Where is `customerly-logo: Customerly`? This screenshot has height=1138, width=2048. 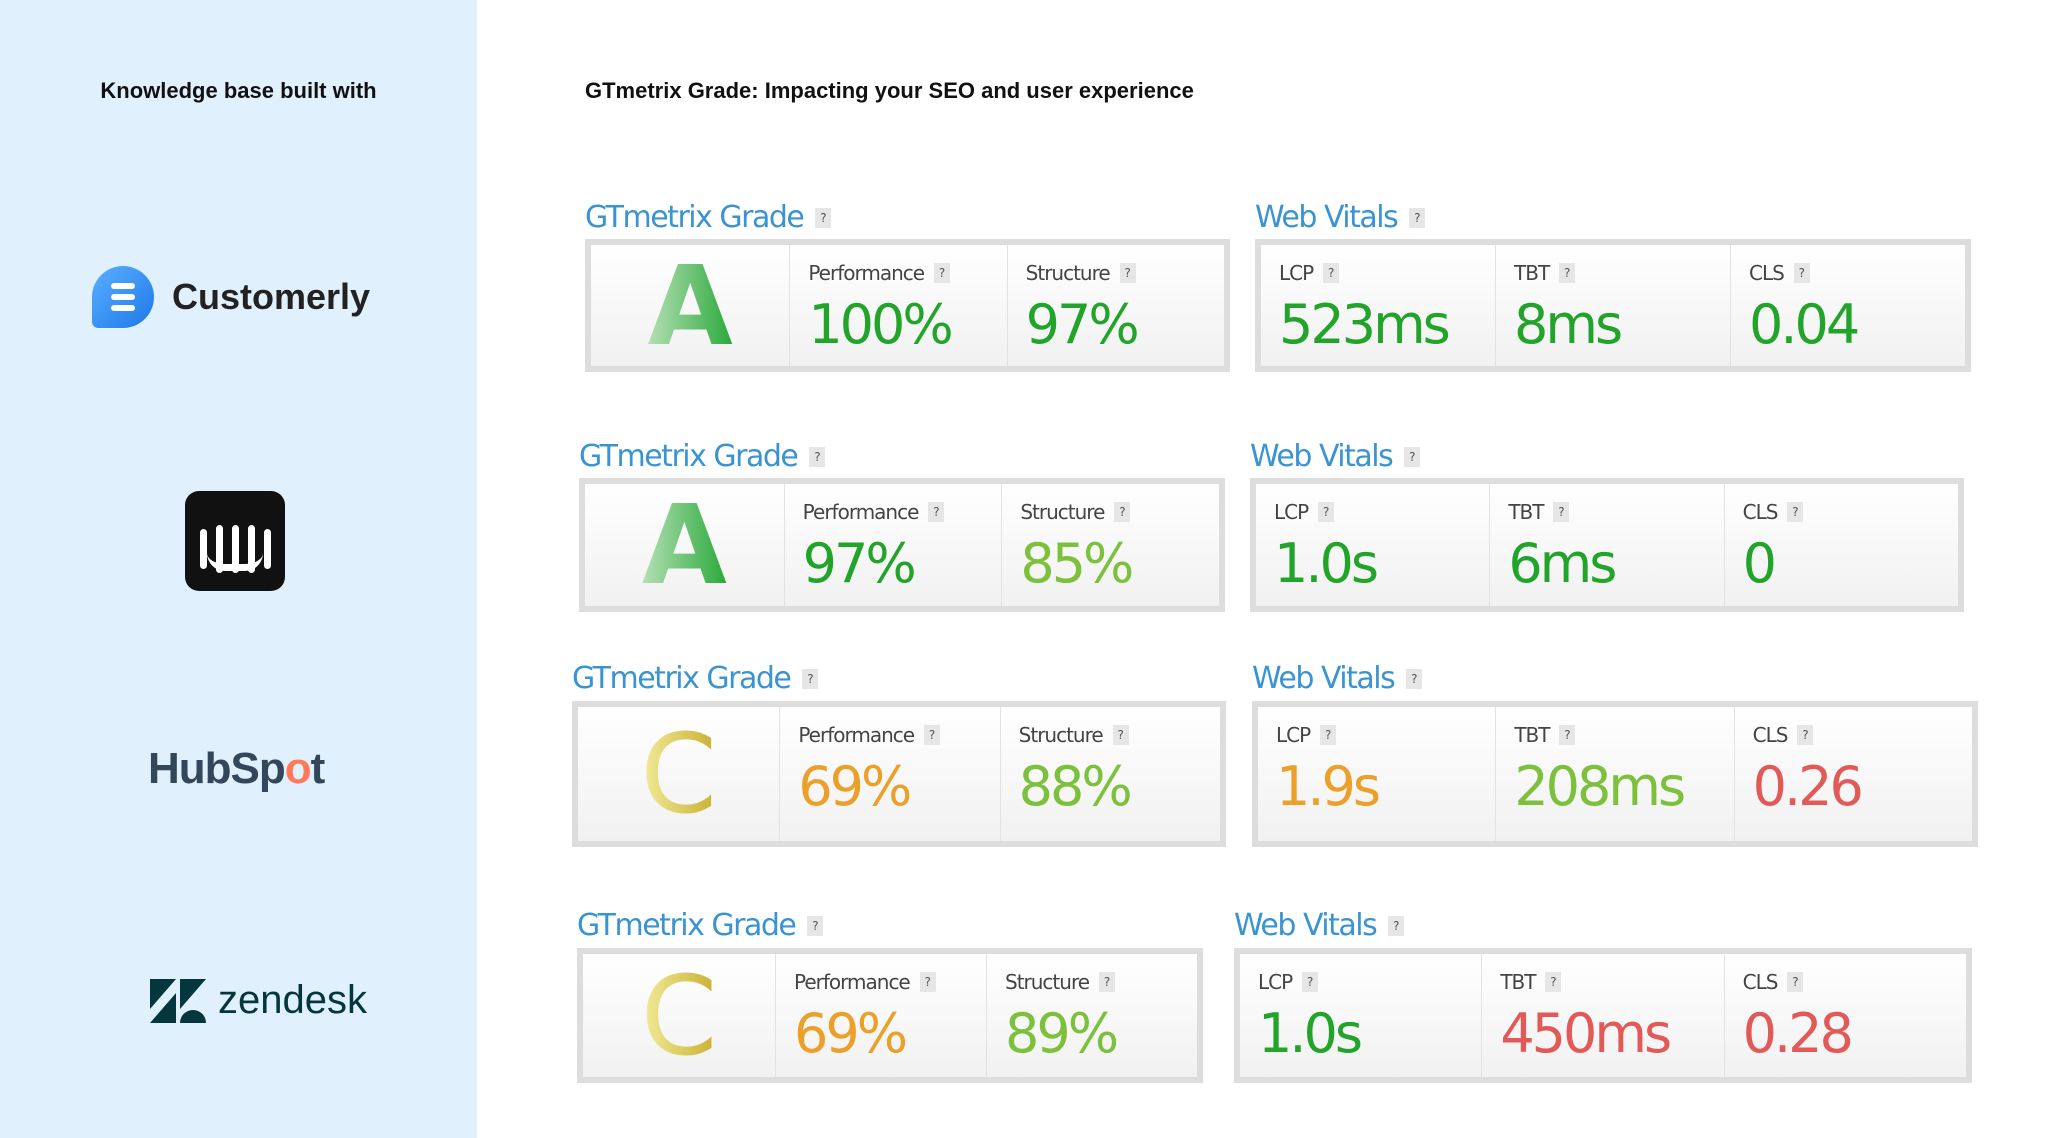 customerly-logo: Customerly is located at coordinates (231, 297).